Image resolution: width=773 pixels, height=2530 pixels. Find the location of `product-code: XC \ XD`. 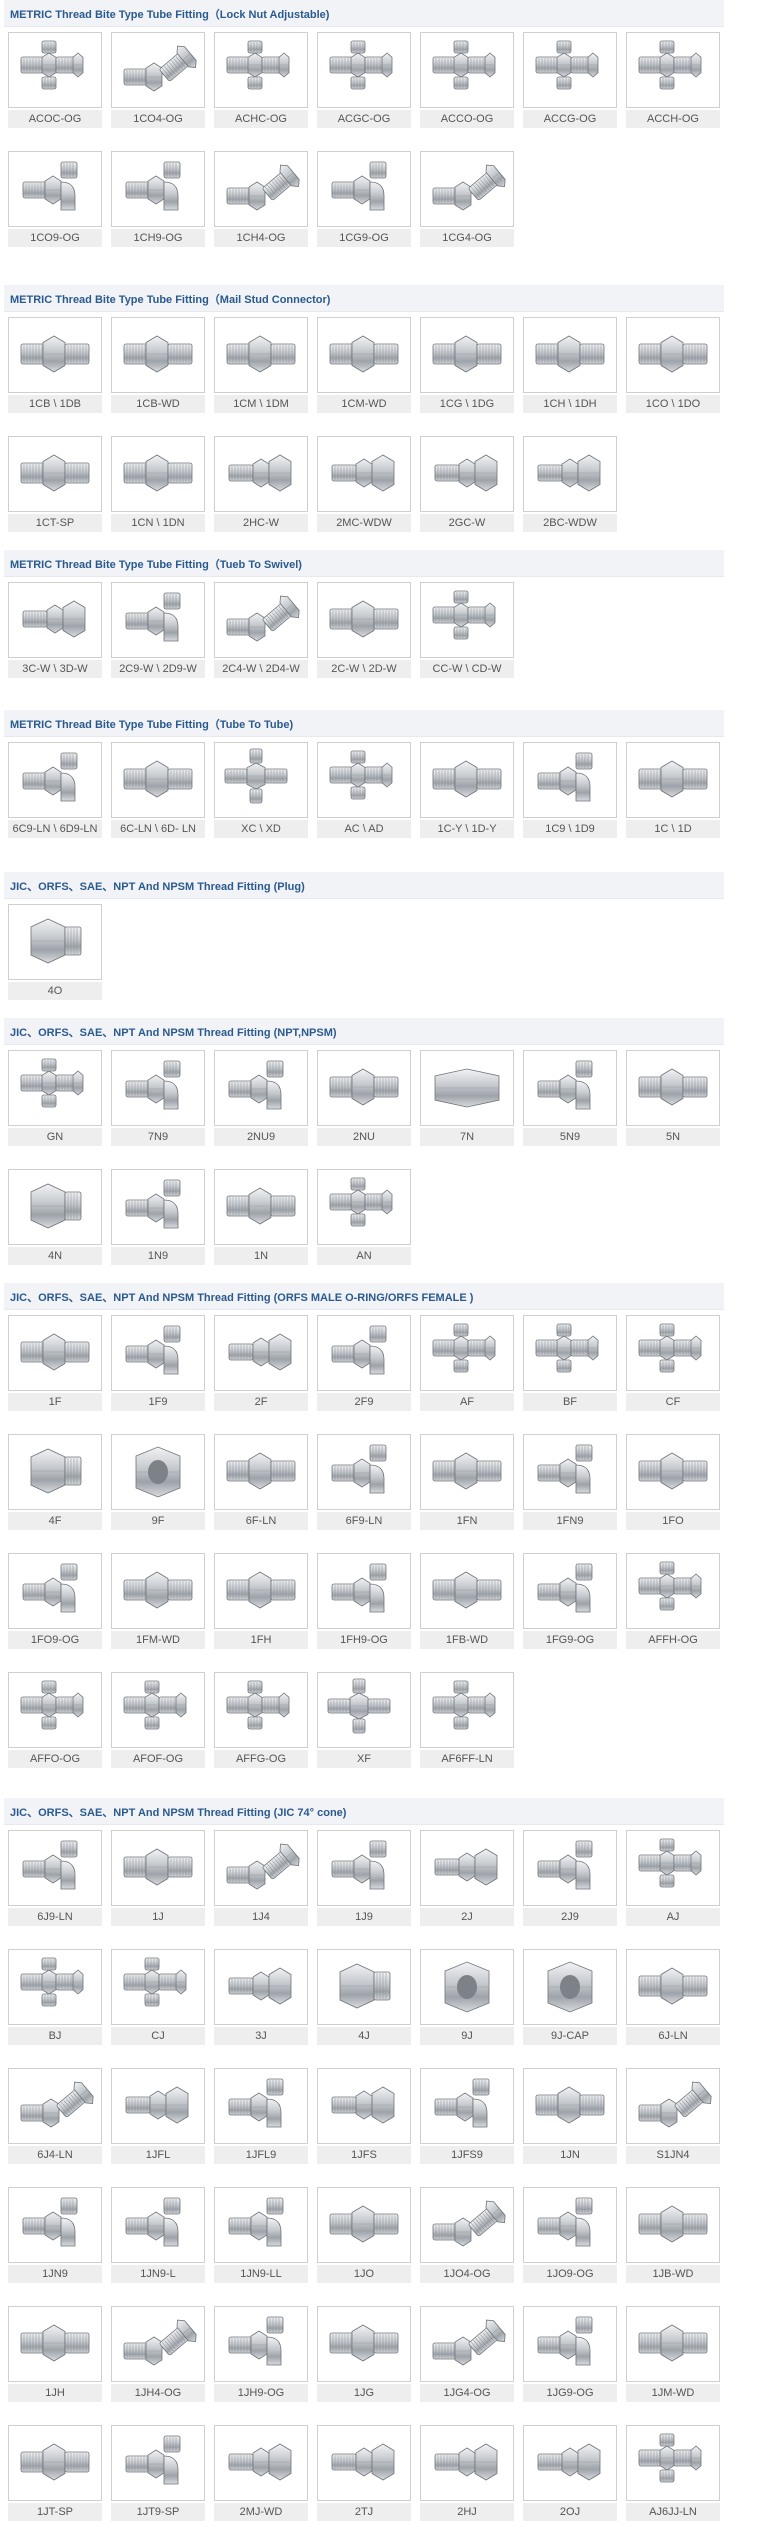

product-code: XC \ XD is located at coordinates (261, 829).